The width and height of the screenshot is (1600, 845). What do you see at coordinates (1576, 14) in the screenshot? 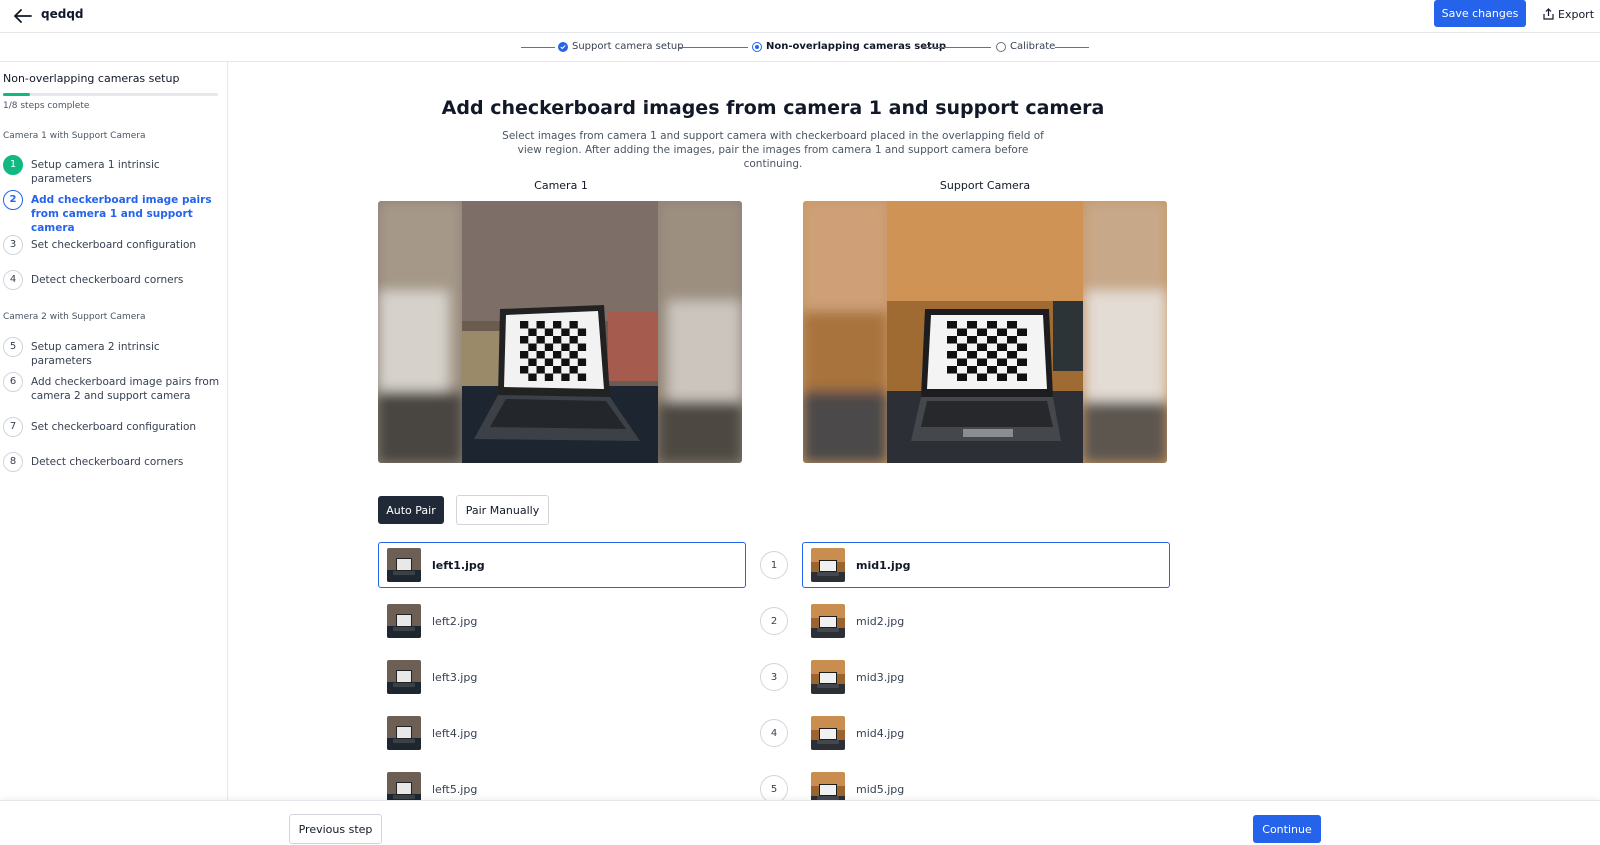
I see `export-label: Export` at bounding box center [1576, 14].